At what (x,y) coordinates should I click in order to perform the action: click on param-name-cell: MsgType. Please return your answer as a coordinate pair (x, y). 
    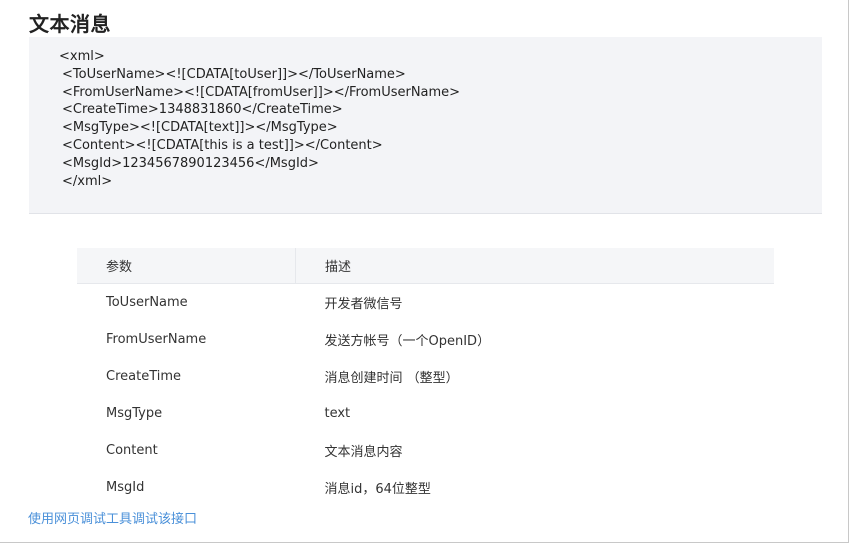
    Looking at the image, I should click on (134, 413).